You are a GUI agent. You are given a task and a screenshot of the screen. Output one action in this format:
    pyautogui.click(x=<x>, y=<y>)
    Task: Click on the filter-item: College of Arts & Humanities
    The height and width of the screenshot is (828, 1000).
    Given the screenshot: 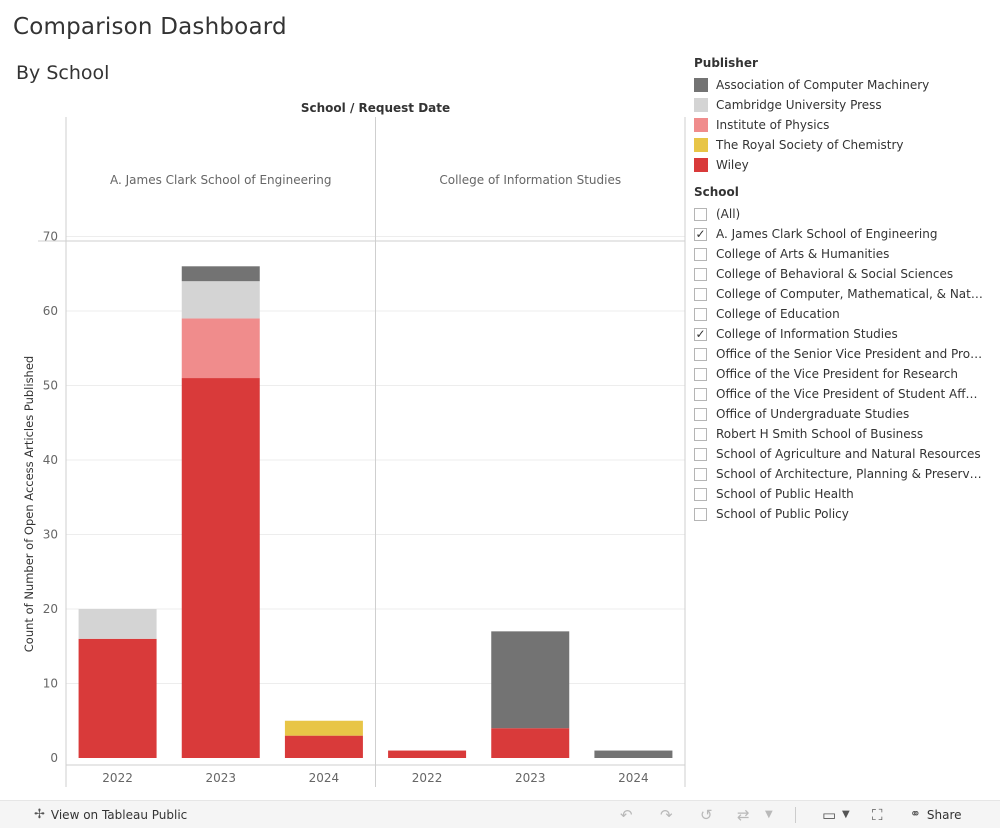 What is the action you would take?
    pyautogui.click(x=839, y=254)
    